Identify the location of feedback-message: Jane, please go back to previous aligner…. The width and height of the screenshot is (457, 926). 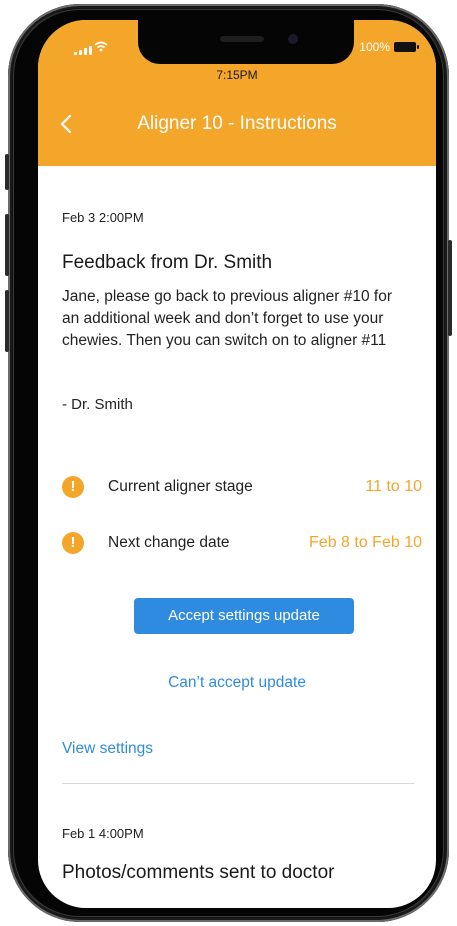
(227, 318).